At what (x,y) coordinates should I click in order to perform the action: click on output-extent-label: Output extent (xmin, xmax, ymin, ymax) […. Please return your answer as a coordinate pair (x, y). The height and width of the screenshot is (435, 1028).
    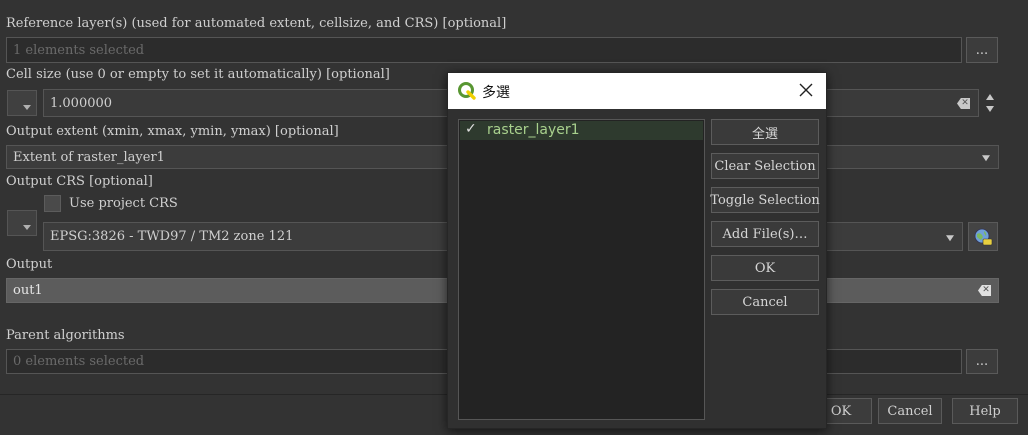
    Looking at the image, I should click on (172, 131).